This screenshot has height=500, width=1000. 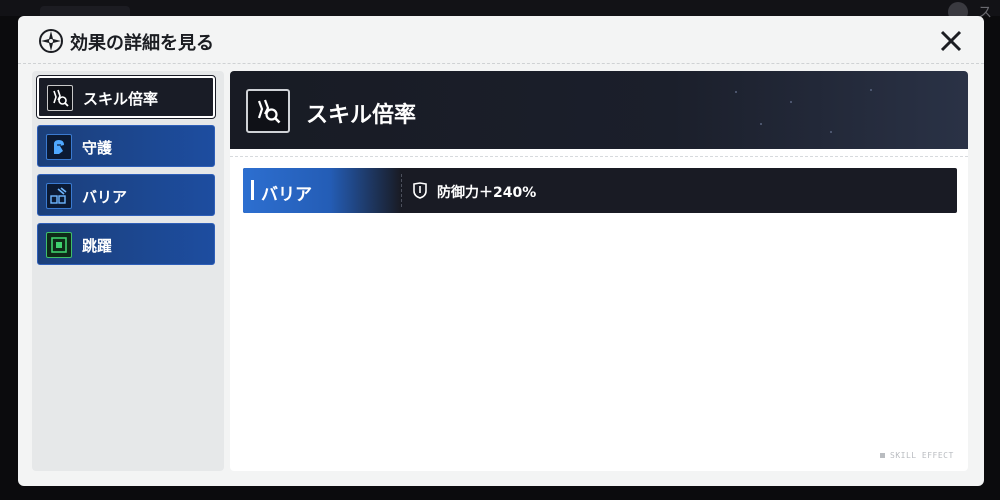 What do you see at coordinates (487, 193) in the screenshot?
I see `effect-value: 防御力＋240%` at bounding box center [487, 193].